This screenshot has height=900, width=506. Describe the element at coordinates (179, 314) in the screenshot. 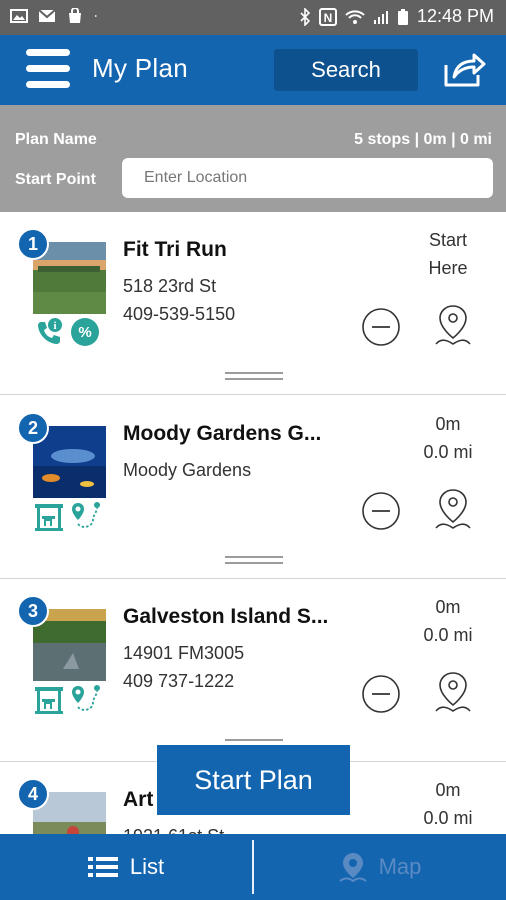

I see `stop-phone: 409-539-5150` at that location.